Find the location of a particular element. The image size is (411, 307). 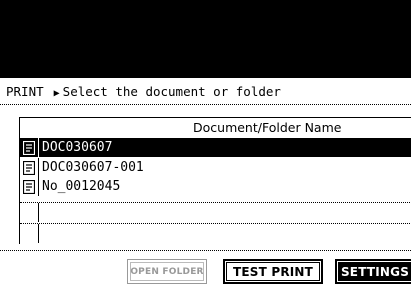

list-item-name: DOC030607 is located at coordinates (77, 147).